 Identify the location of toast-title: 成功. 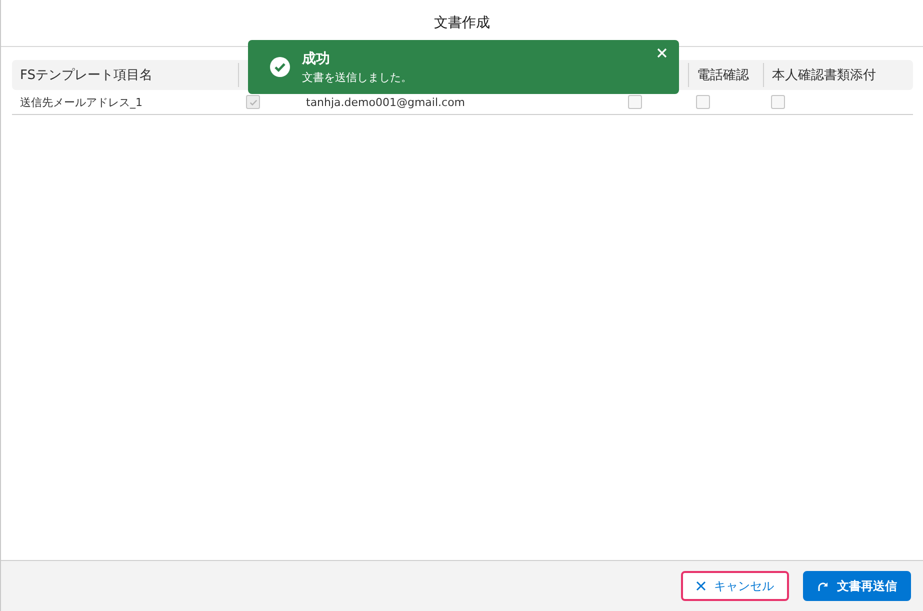
(316, 59).